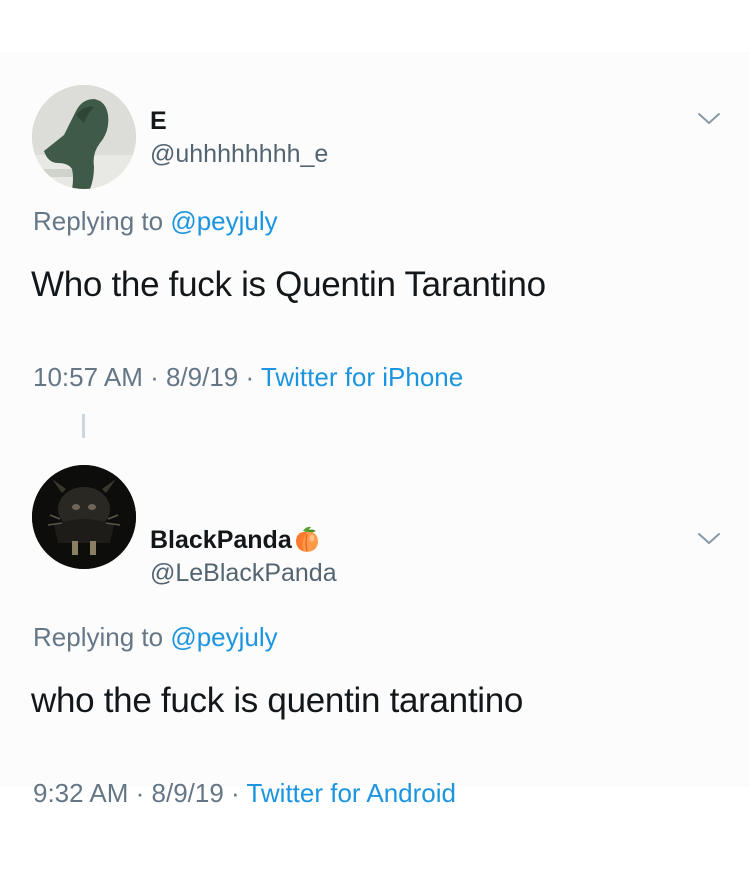 This screenshot has height=880, width=750. Describe the element at coordinates (243, 573) in the screenshot. I see `username: @LeBlackPanda` at that location.